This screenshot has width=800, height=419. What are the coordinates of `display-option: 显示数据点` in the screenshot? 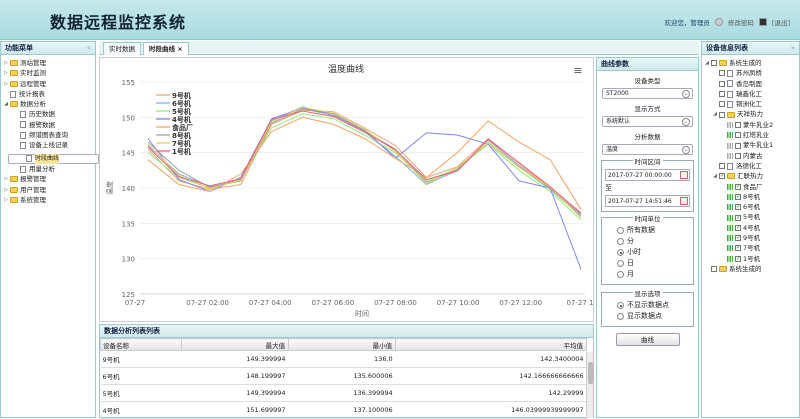 It's located at (647, 316).